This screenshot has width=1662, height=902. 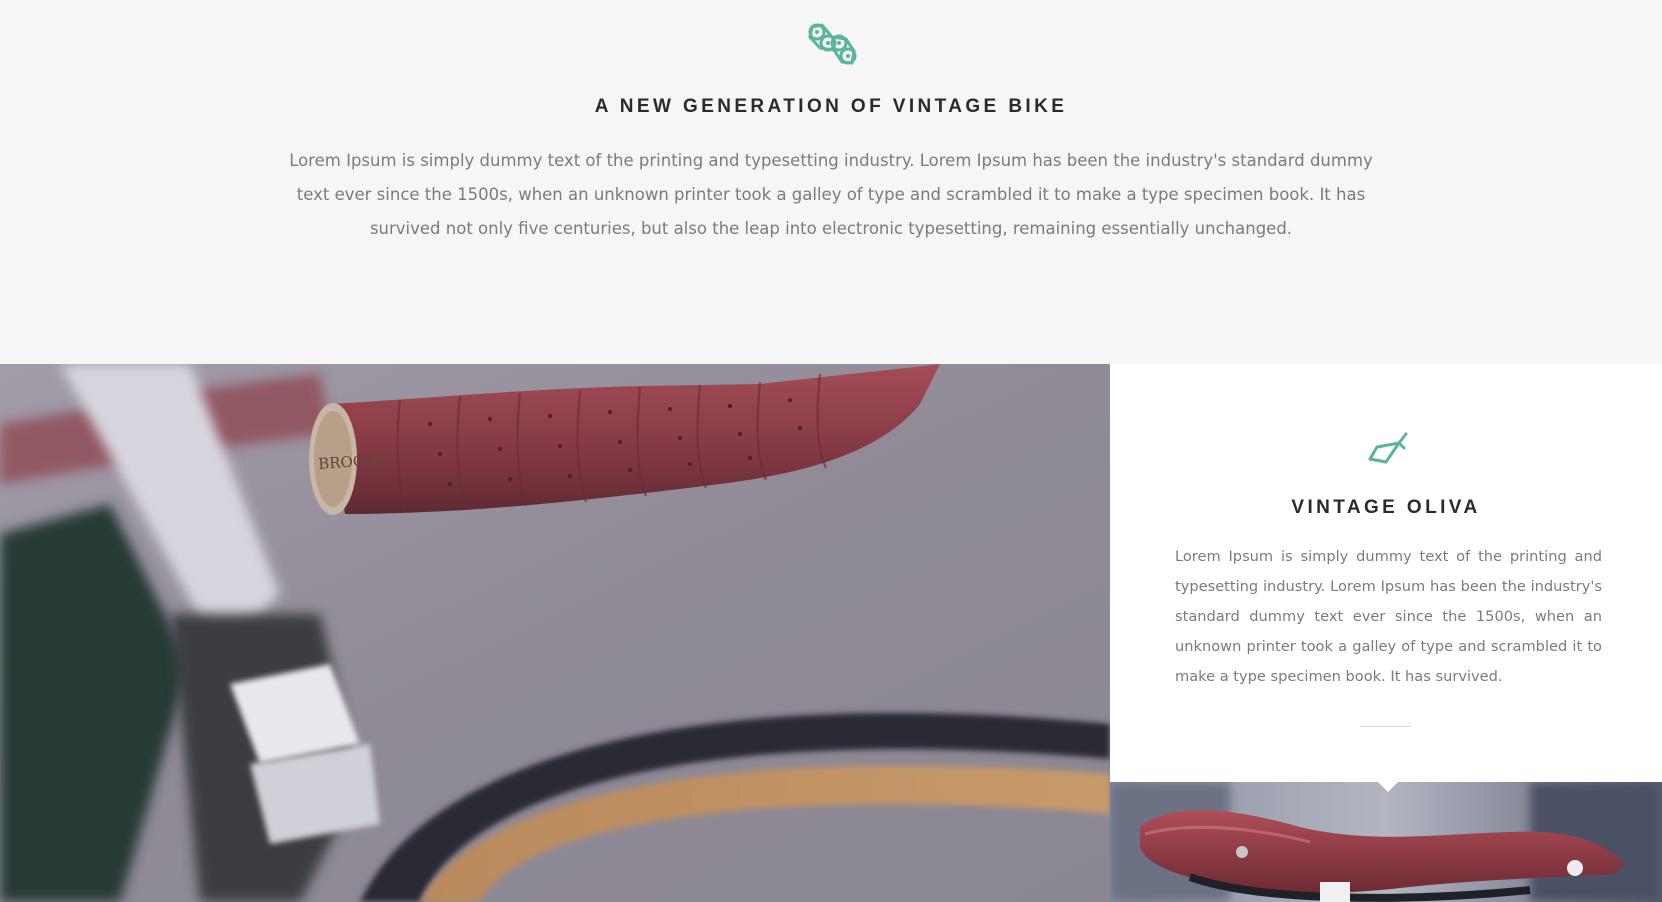 What do you see at coordinates (1386, 726) in the screenshot?
I see `card-divider` at bounding box center [1386, 726].